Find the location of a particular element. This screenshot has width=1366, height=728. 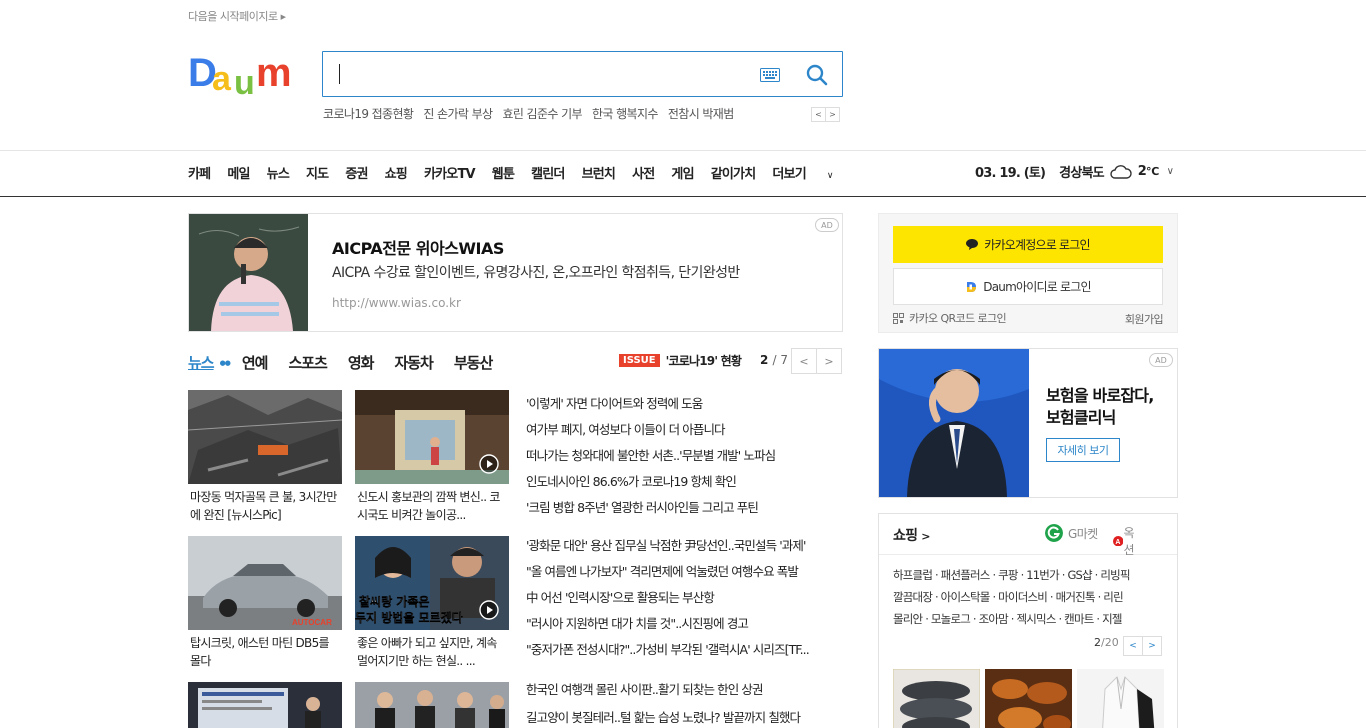

kakao-login-label: 카카오계정으로 로그인 is located at coordinates (1037, 245).